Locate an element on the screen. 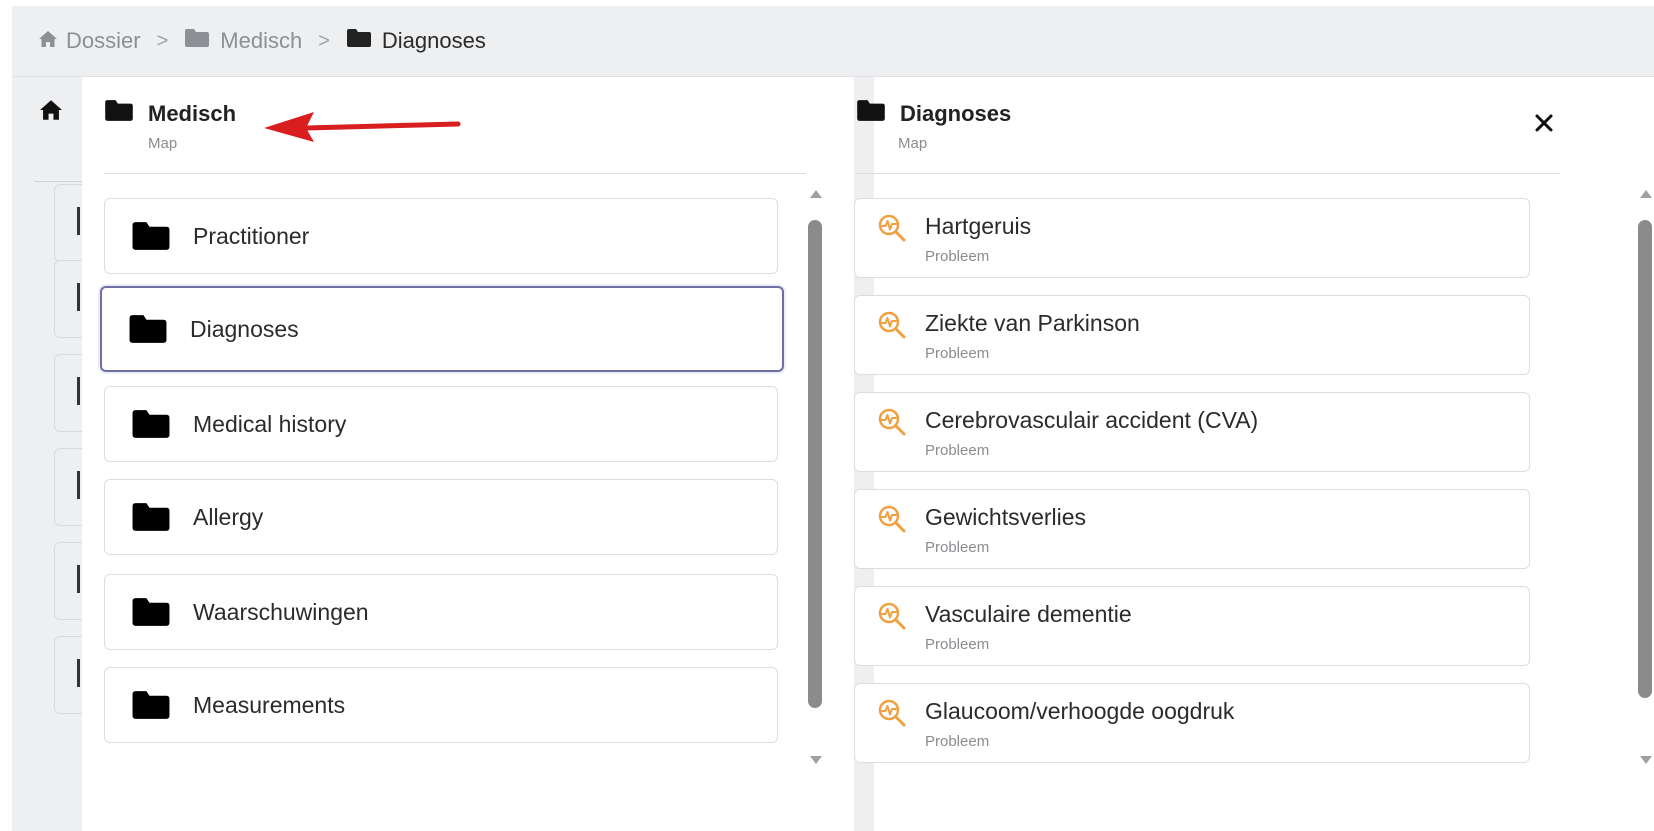 Image resolution: width=1654 pixels, height=831 pixels. close-icon is located at coordinates (1544, 125).